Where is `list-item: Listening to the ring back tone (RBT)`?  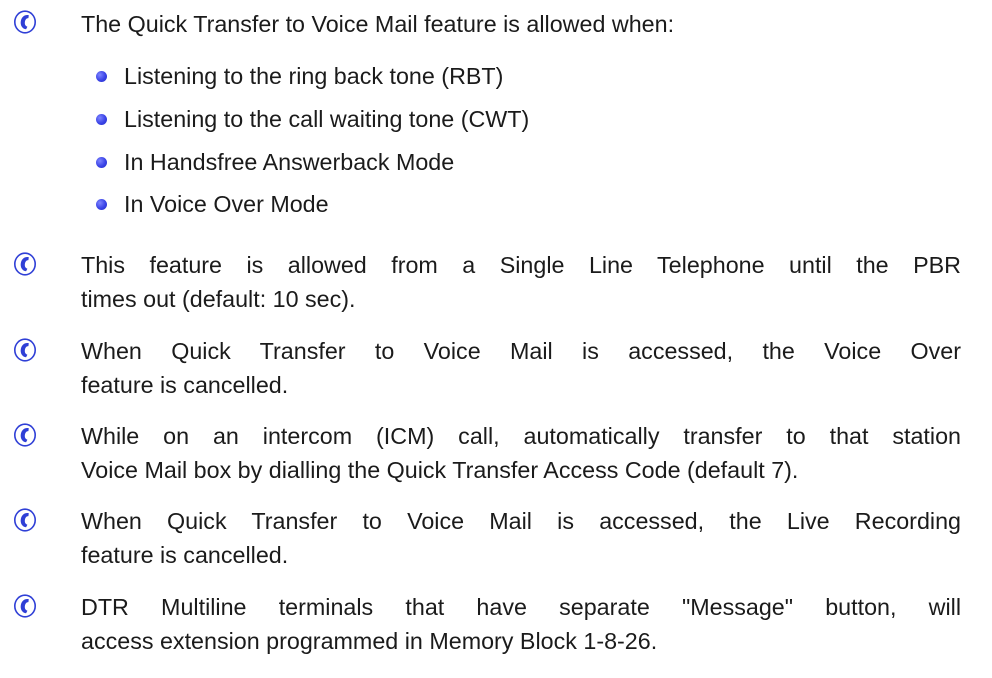
list-item: Listening to the ring back tone (RBT) is located at coordinates (496, 76).